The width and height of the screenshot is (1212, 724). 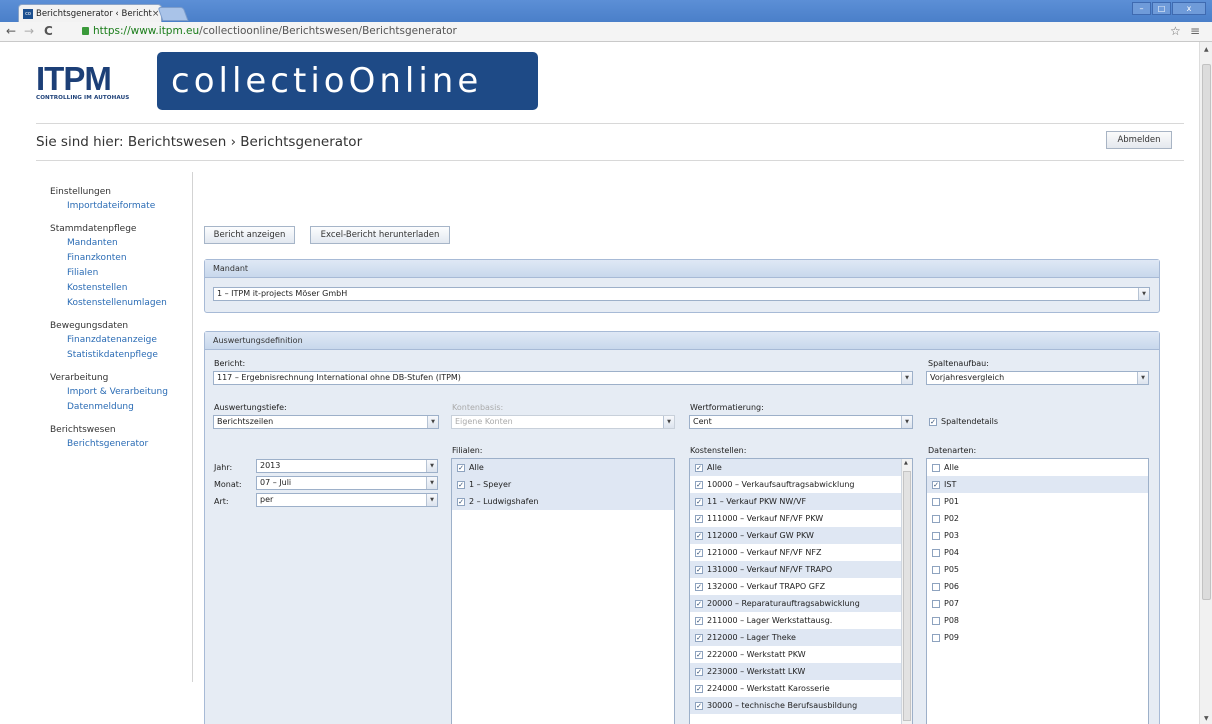 I want to click on show-report-button: Bericht anzeigen, so click(x=249, y=235).